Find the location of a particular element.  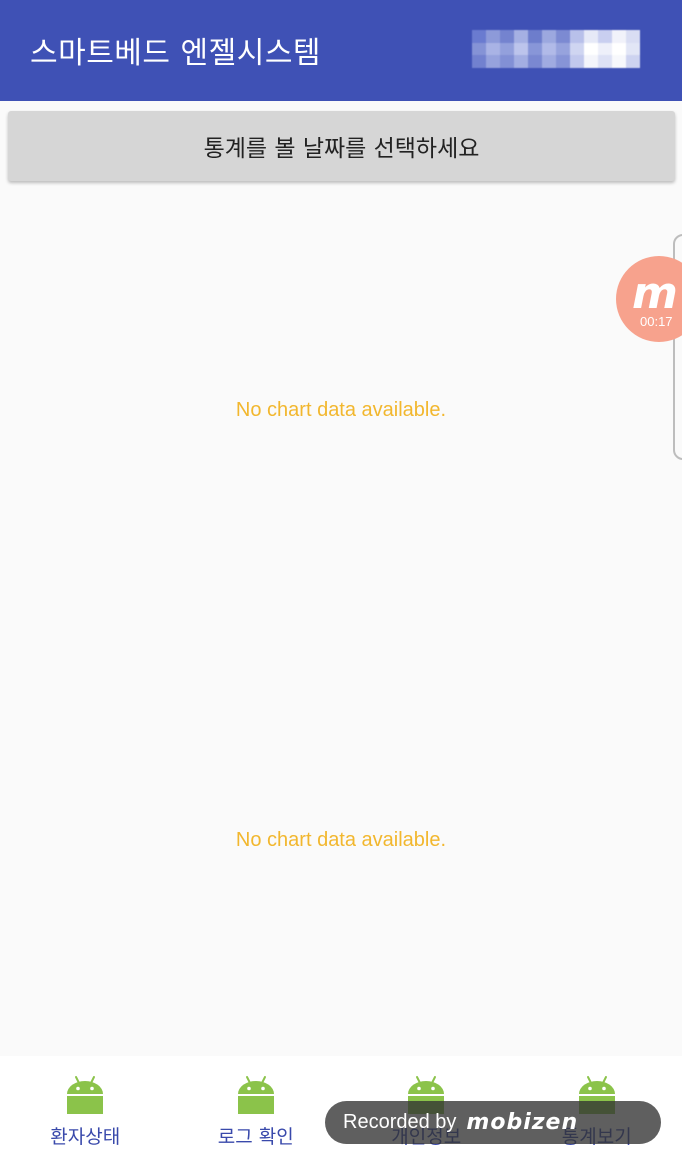

nav-item-patient-status: 환자상태 is located at coordinates (85, 1106).